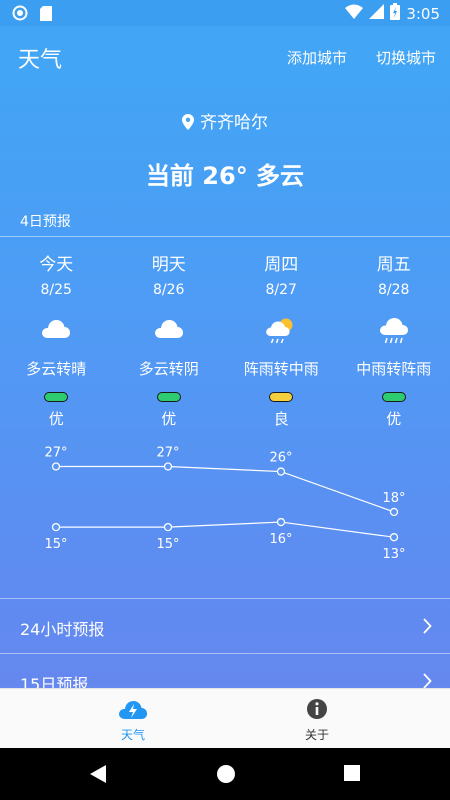 Image resolution: width=450 pixels, height=800 pixels. I want to click on switch-city-button: 切换城市, so click(406, 57).